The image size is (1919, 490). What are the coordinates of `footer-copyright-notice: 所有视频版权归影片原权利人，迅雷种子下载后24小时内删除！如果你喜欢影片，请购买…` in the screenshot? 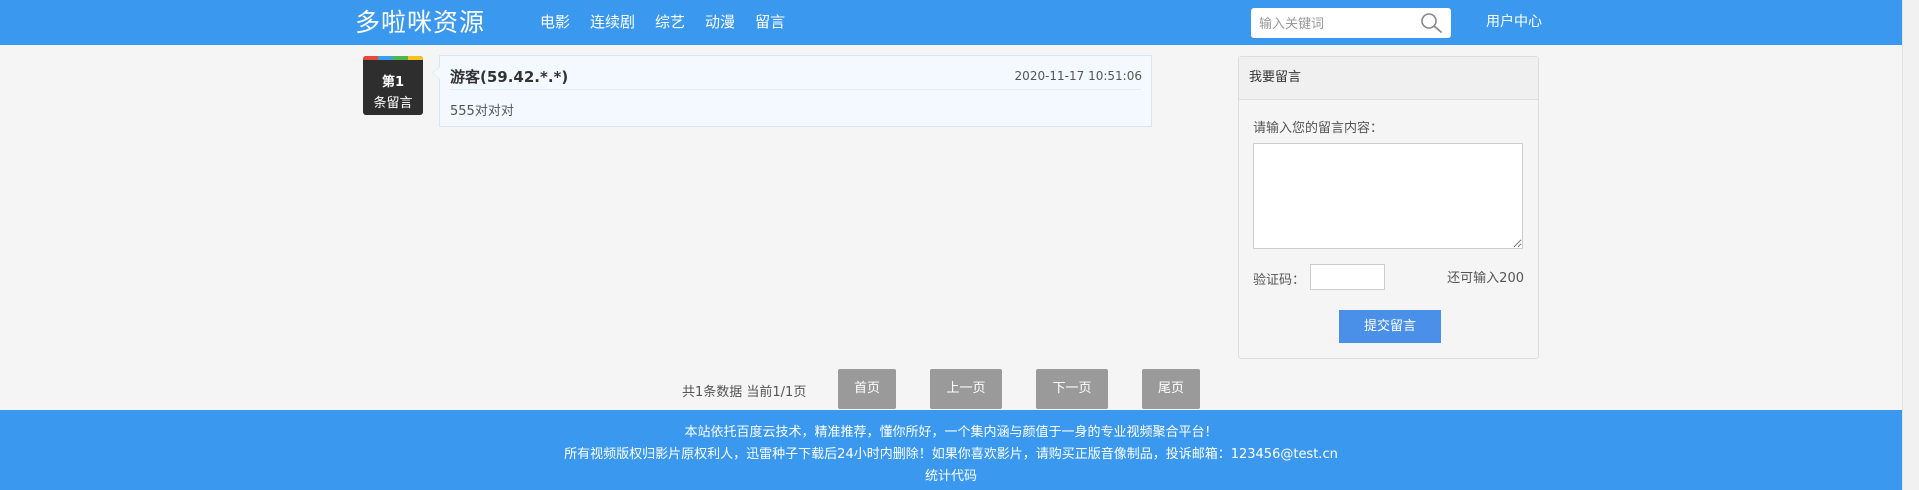 It's located at (951, 454).